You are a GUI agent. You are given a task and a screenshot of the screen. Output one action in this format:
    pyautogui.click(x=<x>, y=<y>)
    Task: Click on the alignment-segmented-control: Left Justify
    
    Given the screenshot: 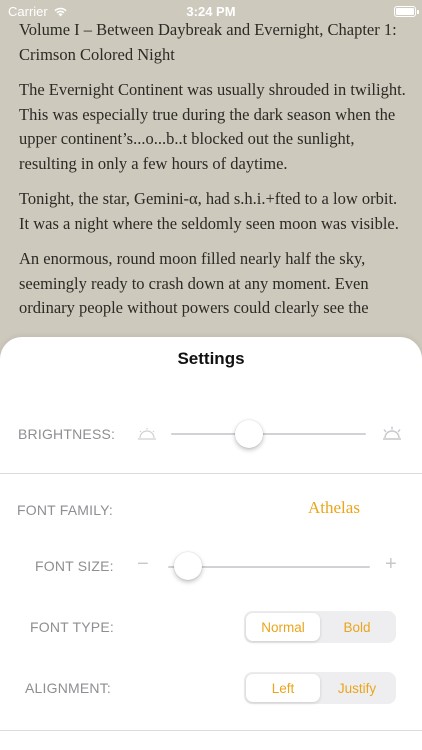 What is the action you would take?
    pyautogui.click(x=320, y=688)
    